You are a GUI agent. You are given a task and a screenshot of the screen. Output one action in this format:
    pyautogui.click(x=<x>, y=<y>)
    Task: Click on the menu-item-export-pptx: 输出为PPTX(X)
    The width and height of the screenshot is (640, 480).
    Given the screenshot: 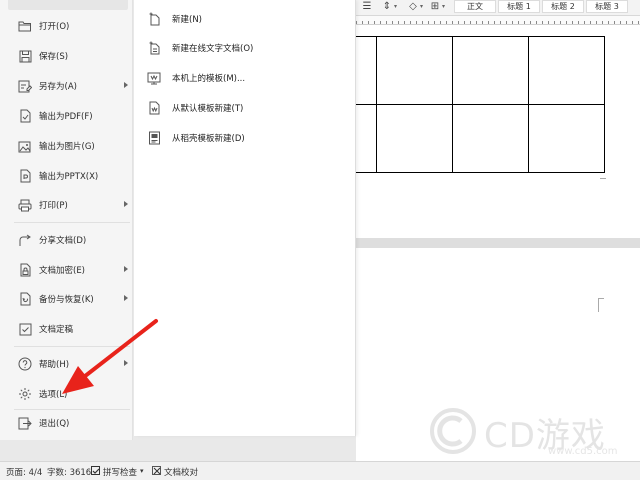 What is the action you would take?
    pyautogui.click(x=70, y=176)
    